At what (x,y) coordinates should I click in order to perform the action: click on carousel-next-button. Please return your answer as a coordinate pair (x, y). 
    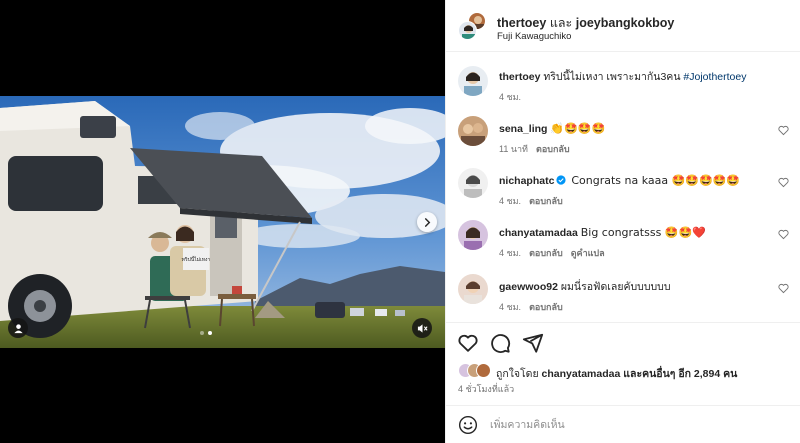
    Looking at the image, I should click on (427, 222).